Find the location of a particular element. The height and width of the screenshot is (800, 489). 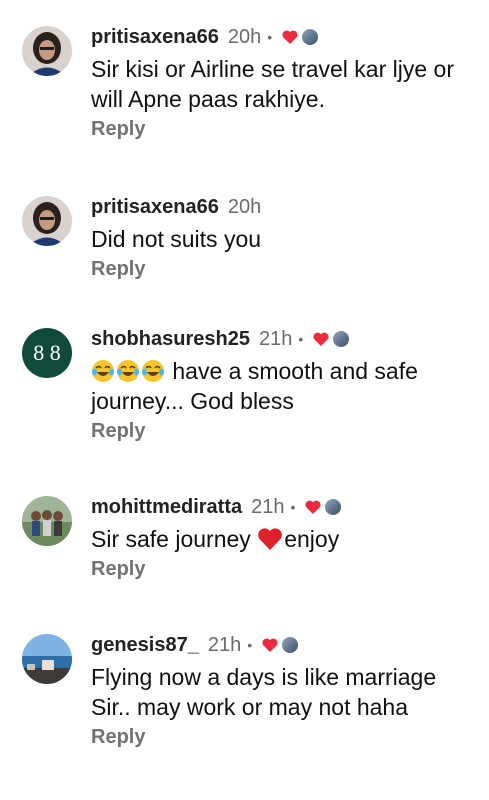

username: genesis87_ is located at coordinates (145, 645).